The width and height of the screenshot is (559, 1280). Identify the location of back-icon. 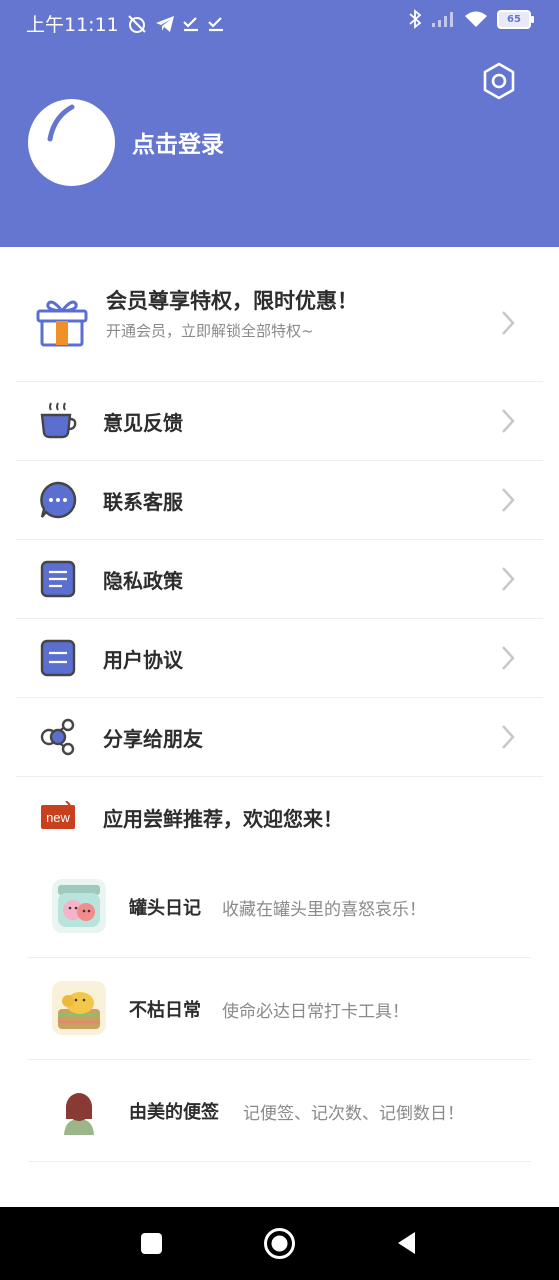
(406, 1243).